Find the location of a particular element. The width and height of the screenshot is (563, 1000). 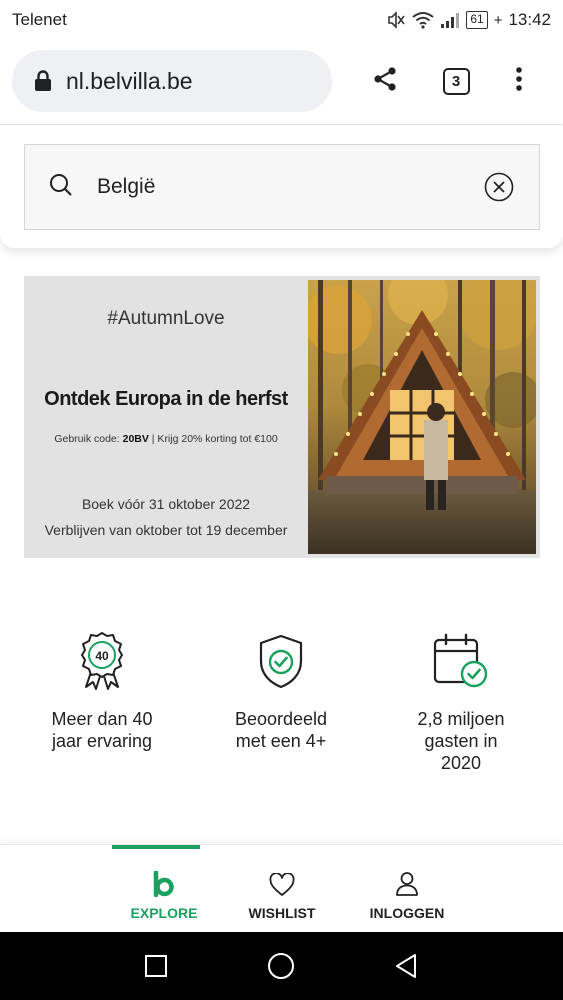

home-button is located at coordinates (281, 966).